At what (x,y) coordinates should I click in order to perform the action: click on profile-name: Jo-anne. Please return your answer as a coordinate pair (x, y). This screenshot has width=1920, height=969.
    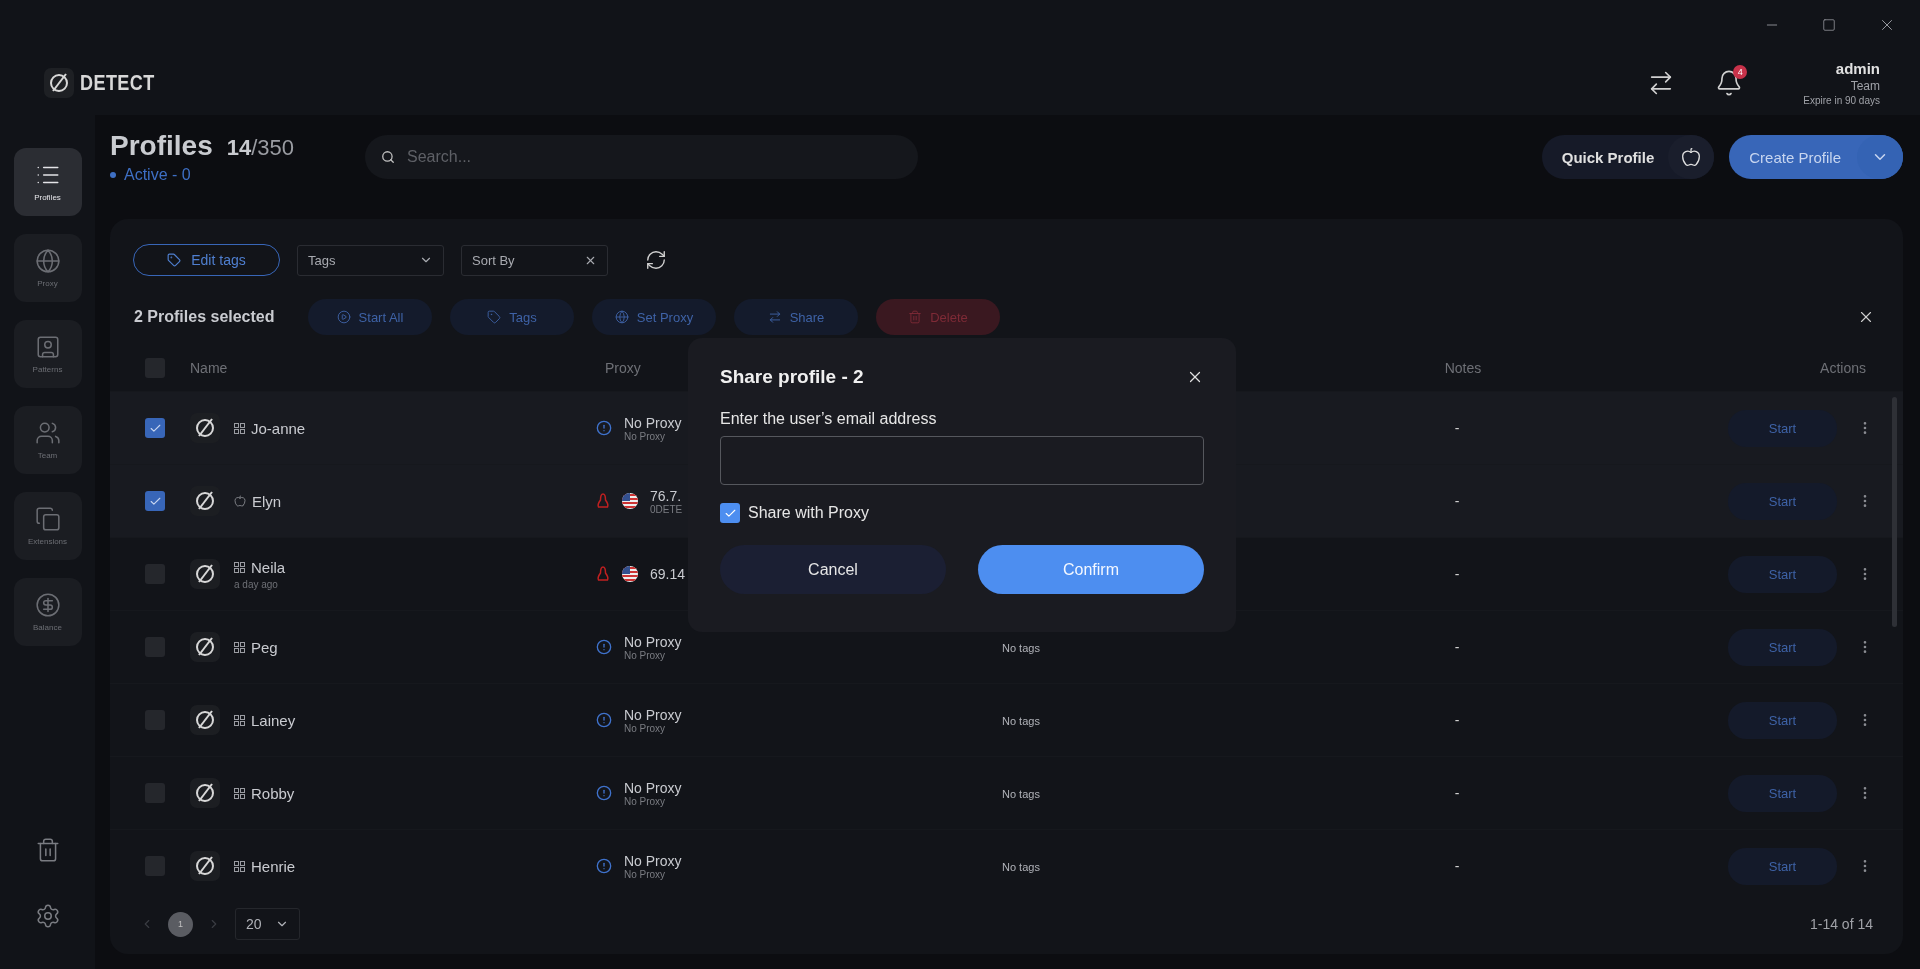
    Looking at the image, I should click on (278, 428).